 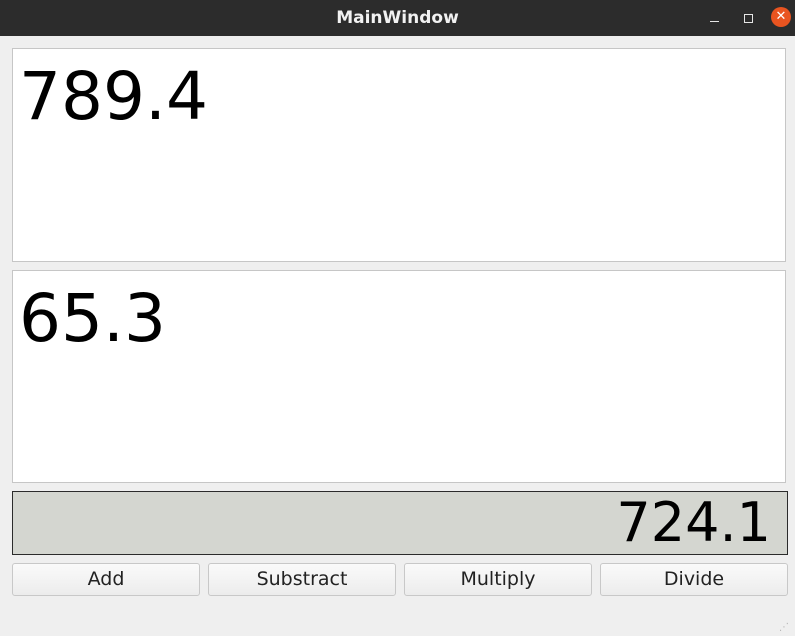 I want to click on first-number-value: 789.4, so click(x=113, y=96).